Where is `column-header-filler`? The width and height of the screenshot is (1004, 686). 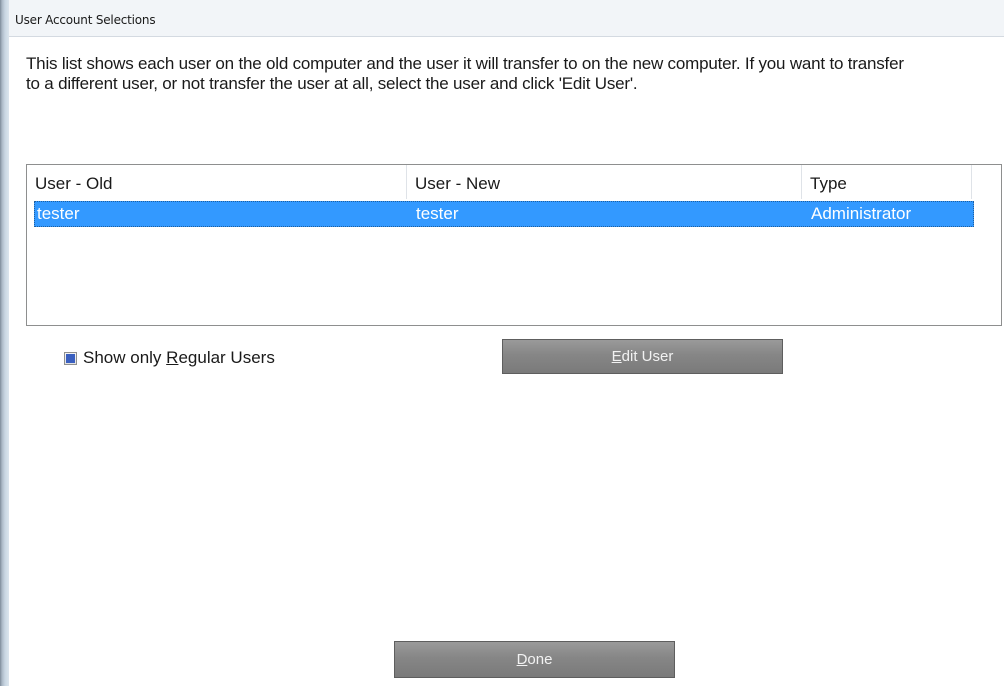 column-header-filler is located at coordinates (986, 182).